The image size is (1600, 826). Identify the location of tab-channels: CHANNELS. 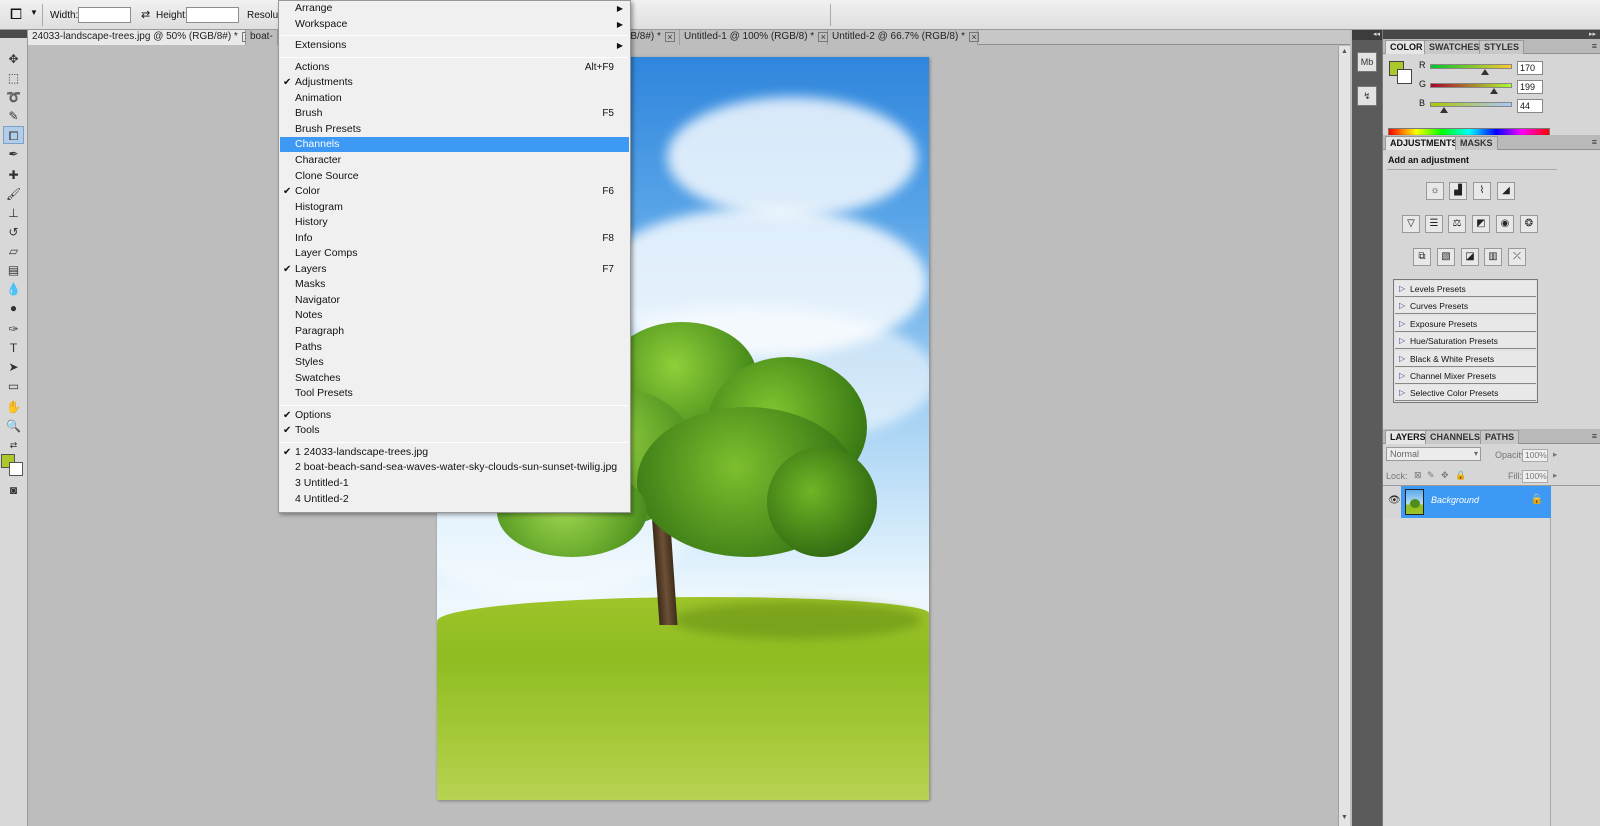
(1455, 437).